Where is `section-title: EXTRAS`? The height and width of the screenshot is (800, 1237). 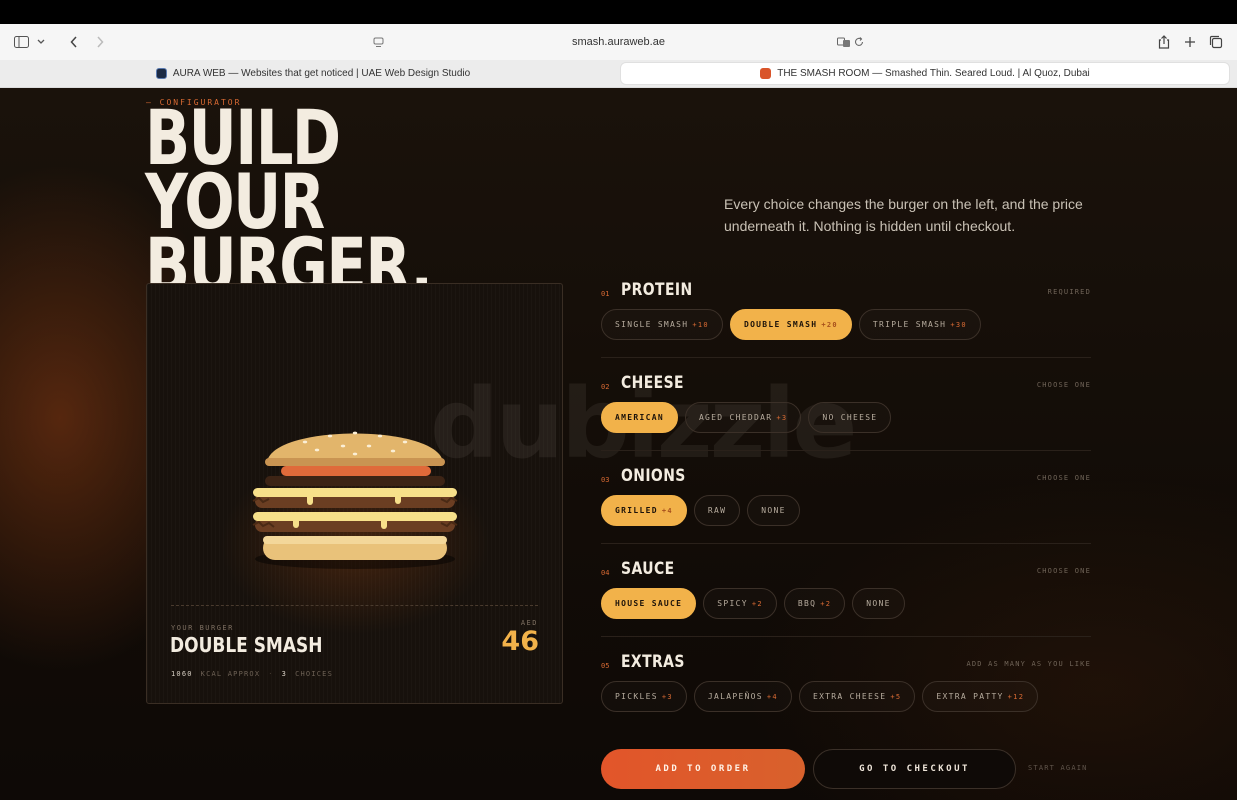
section-title: EXTRAS is located at coordinates (653, 662).